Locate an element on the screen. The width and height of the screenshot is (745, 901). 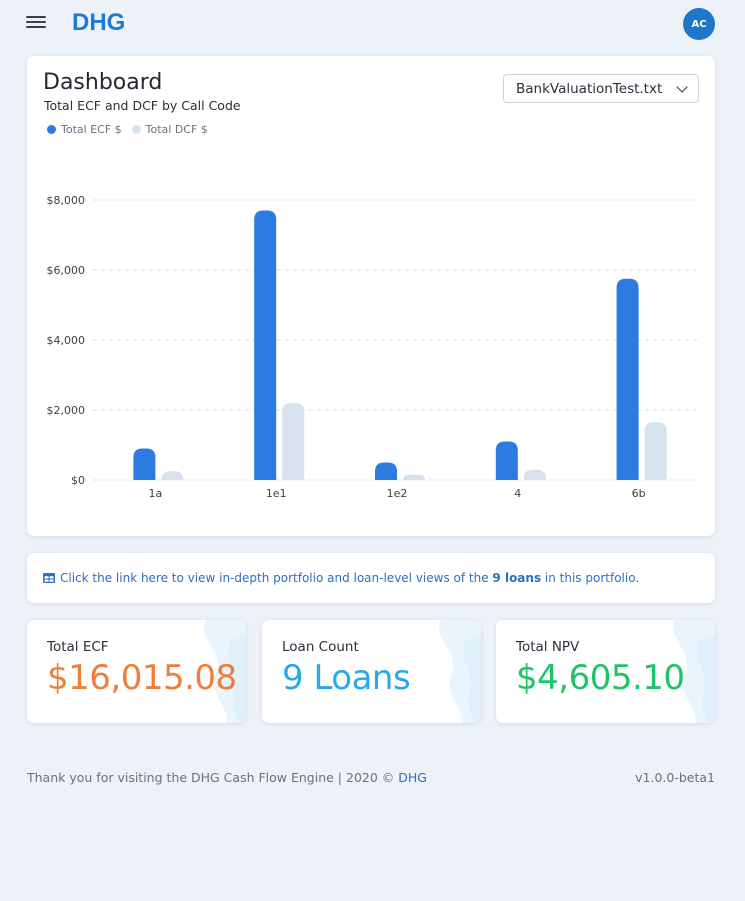
stat-card-total-npv: Total NPV $4,605.10 is located at coordinates (605, 671).